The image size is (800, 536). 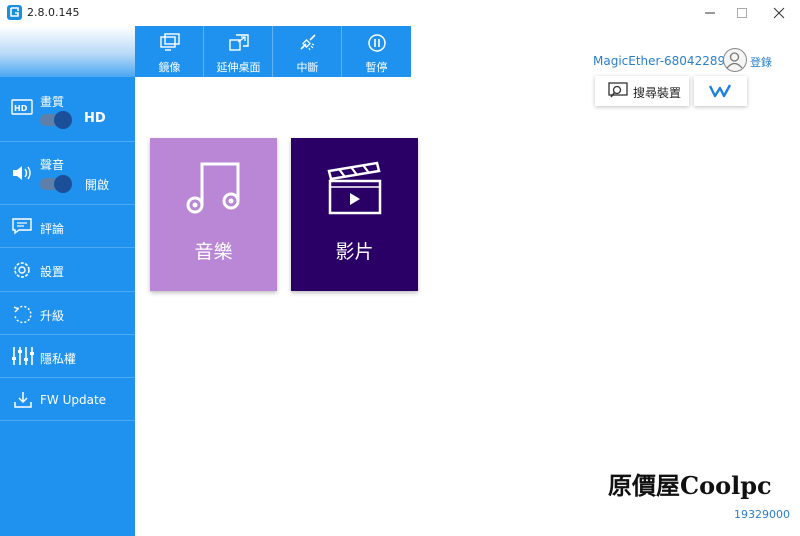 I want to click on sidebar-item-comment: 評論, so click(x=67, y=226).